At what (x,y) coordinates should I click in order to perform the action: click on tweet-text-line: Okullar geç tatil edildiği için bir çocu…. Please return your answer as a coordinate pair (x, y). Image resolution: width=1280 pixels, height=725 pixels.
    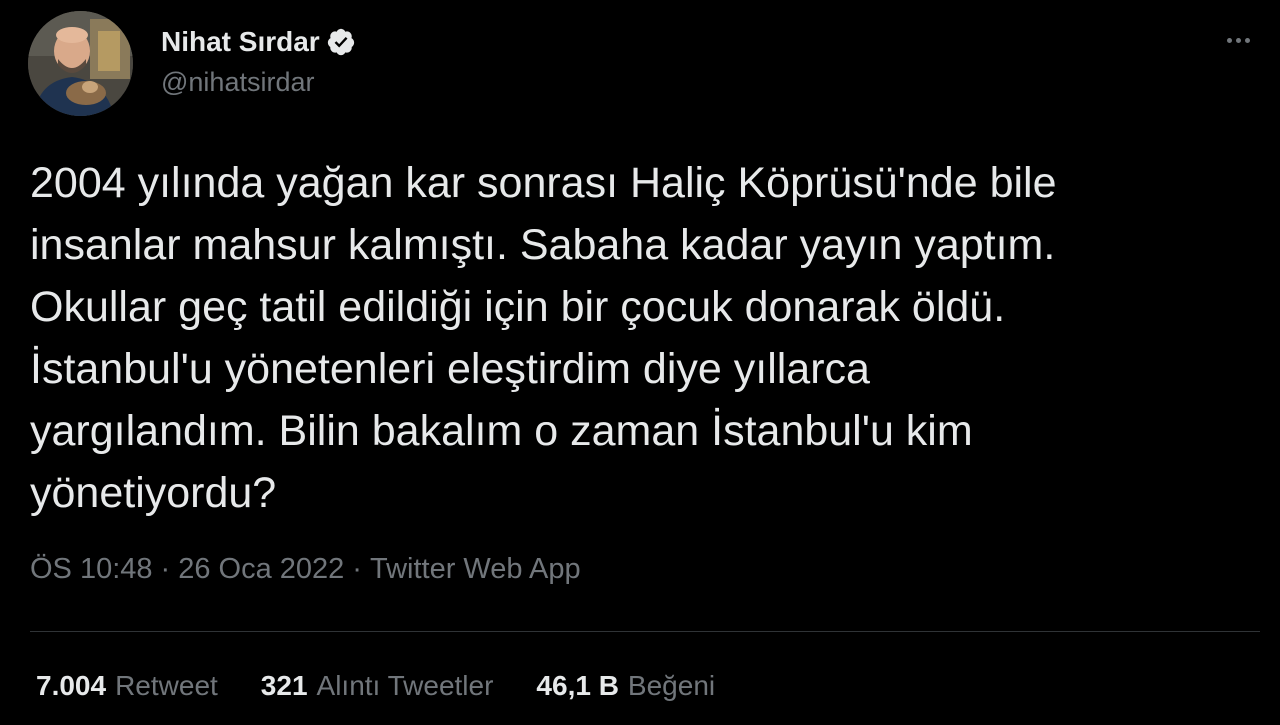
    Looking at the image, I should click on (518, 307).